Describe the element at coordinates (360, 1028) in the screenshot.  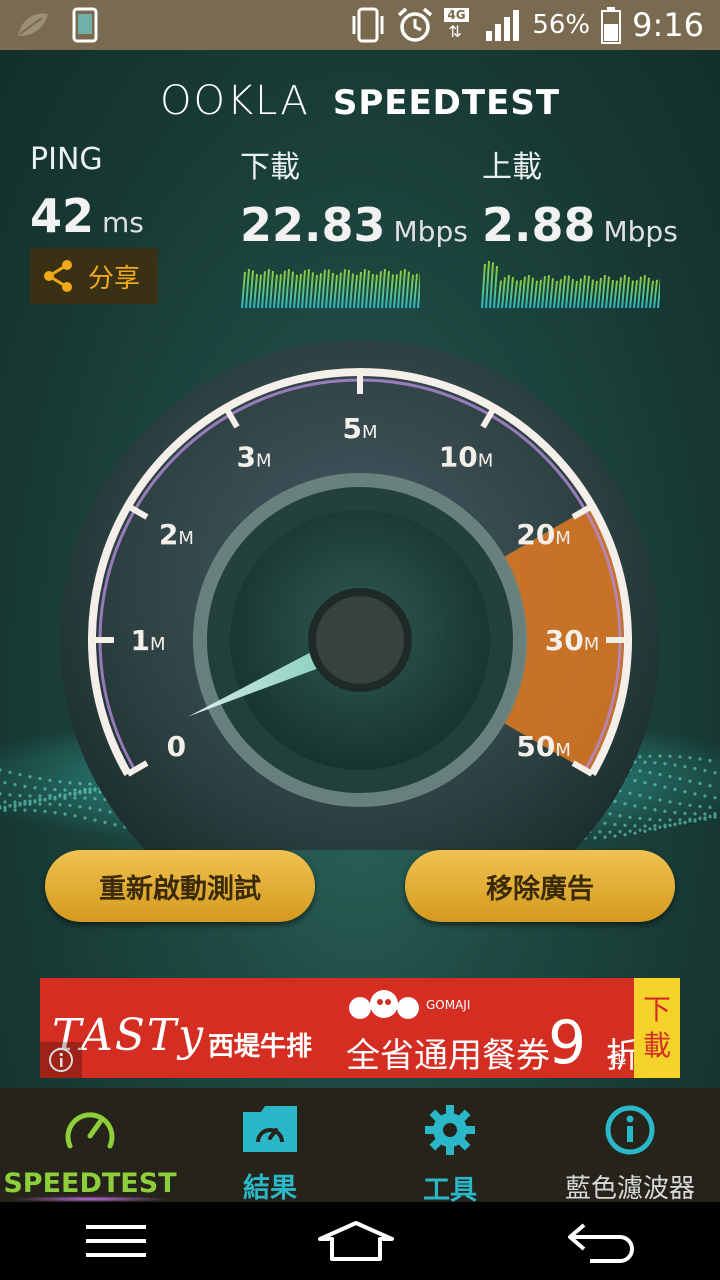
I see `ad-banner: TASTy 西堤牛排 GOMAJI 全省通用餐券 9 折 起 下載` at that location.